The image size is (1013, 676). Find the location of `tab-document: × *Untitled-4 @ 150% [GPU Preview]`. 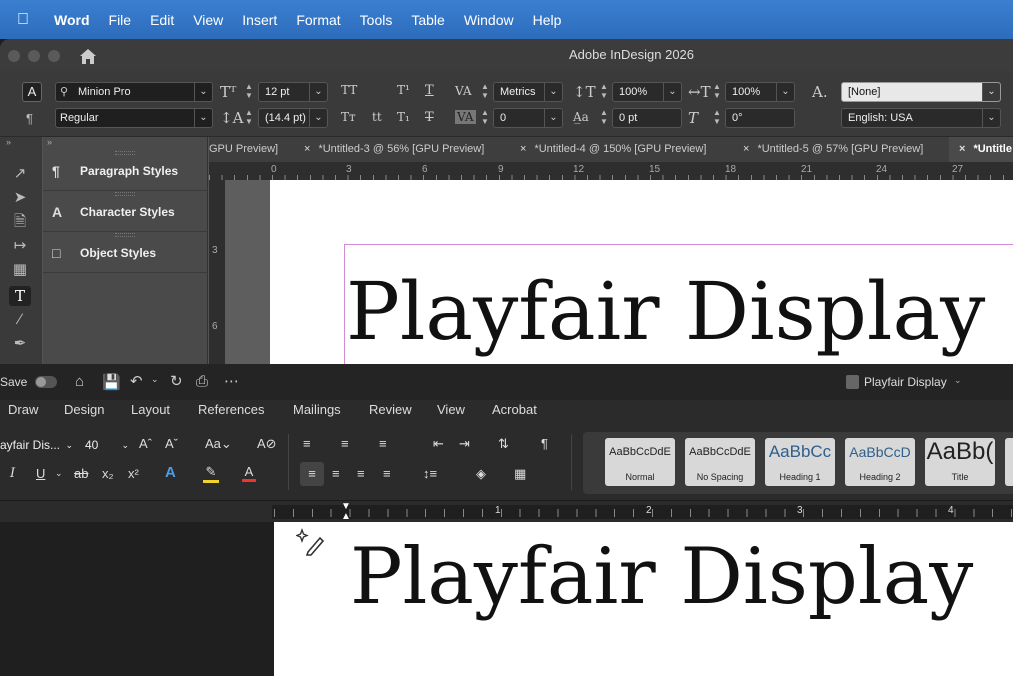

tab-document: × *Untitled-4 @ 150% [GPU Preview] is located at coordinates (613, 149).